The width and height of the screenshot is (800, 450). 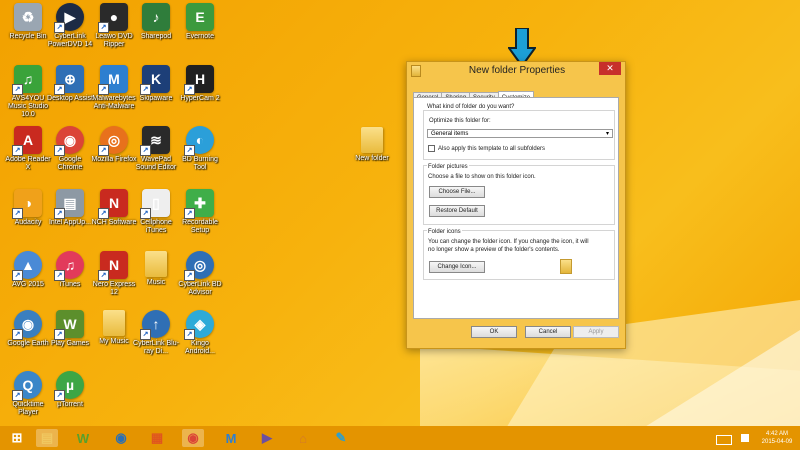 I want to click on close-button: ✕, so click(x=610, y=68).